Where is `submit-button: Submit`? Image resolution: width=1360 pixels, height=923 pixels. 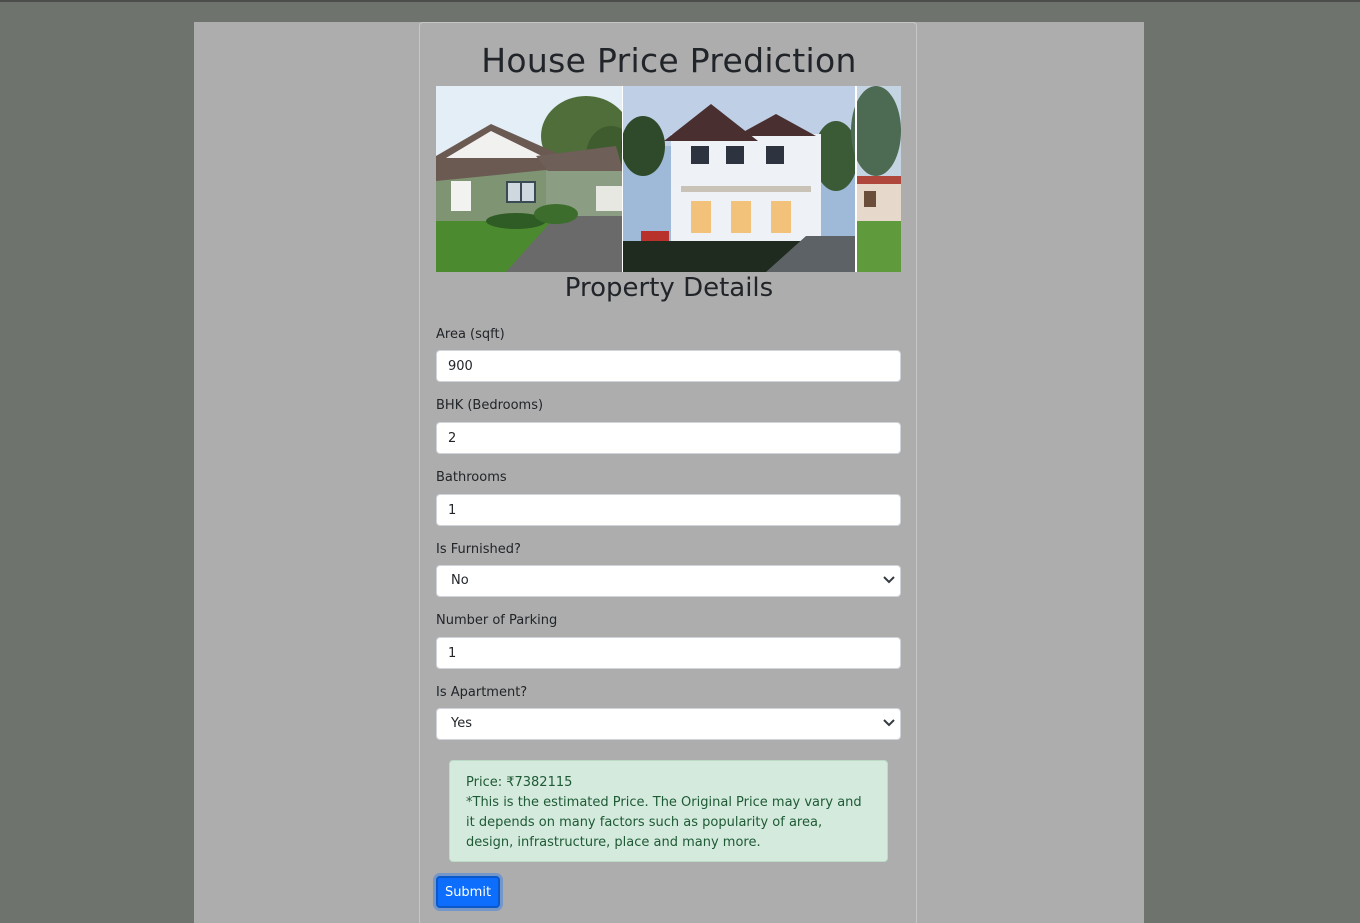 submit-button: Submit is located at coordinates (468, 892).